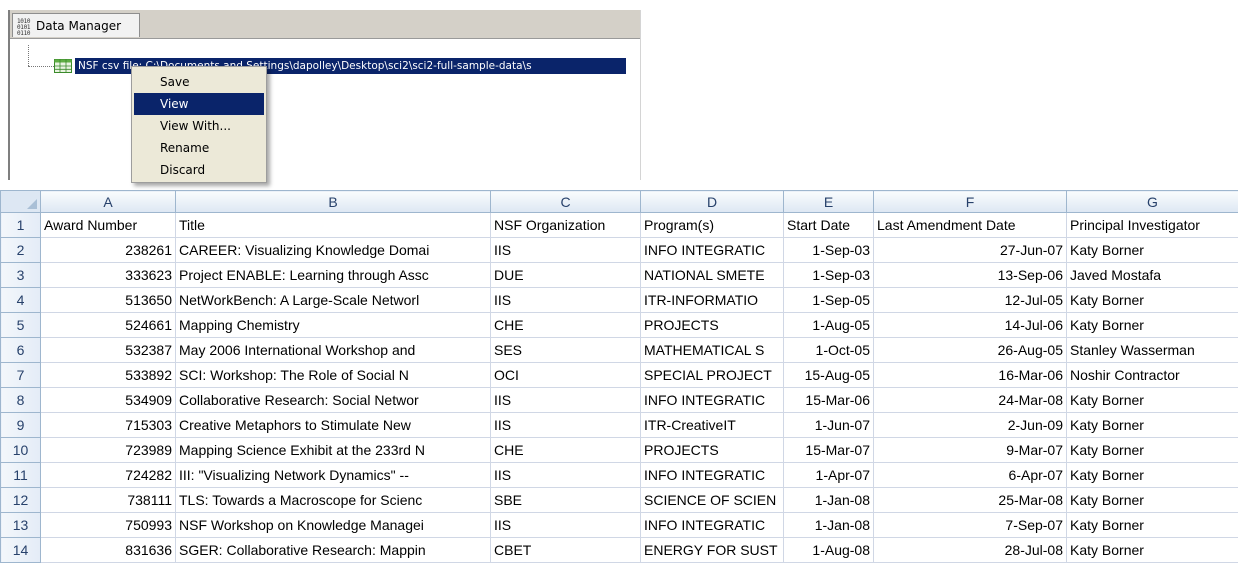  What do you see at coordinates (108, 400) in the screenshot?
I see `cell: 534909` at bounding box center [108, 400].